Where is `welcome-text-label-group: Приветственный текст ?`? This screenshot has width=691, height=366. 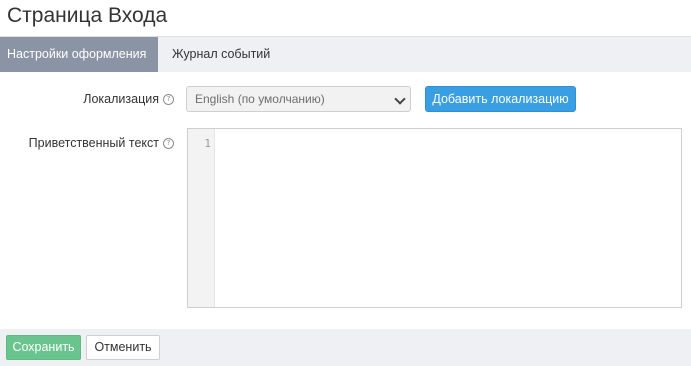 welcome-text-label-group: Приветственный текст ? is located at coordinates (92, 143).